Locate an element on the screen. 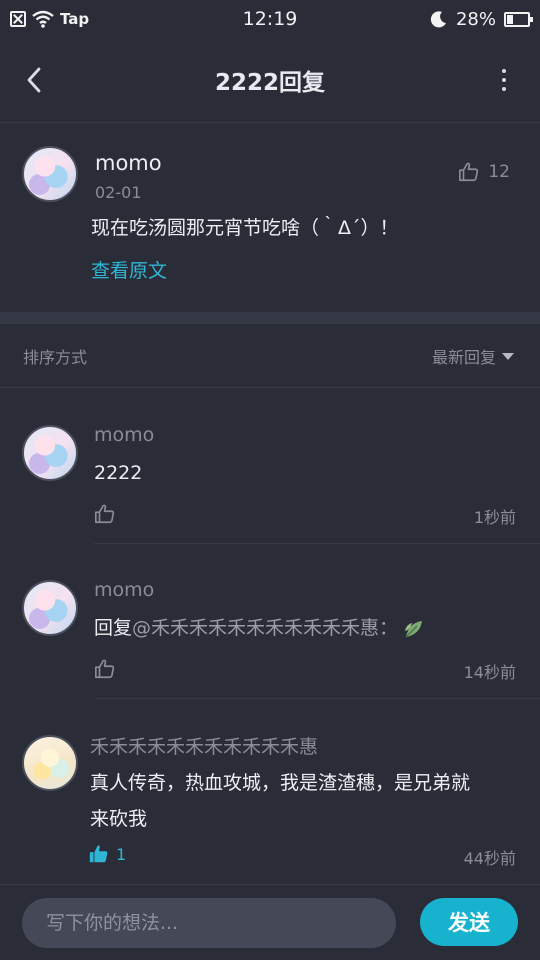 This screenshot has width=540, height=960. sort-selected: 最新回复 is located at coordinates (463, 357).